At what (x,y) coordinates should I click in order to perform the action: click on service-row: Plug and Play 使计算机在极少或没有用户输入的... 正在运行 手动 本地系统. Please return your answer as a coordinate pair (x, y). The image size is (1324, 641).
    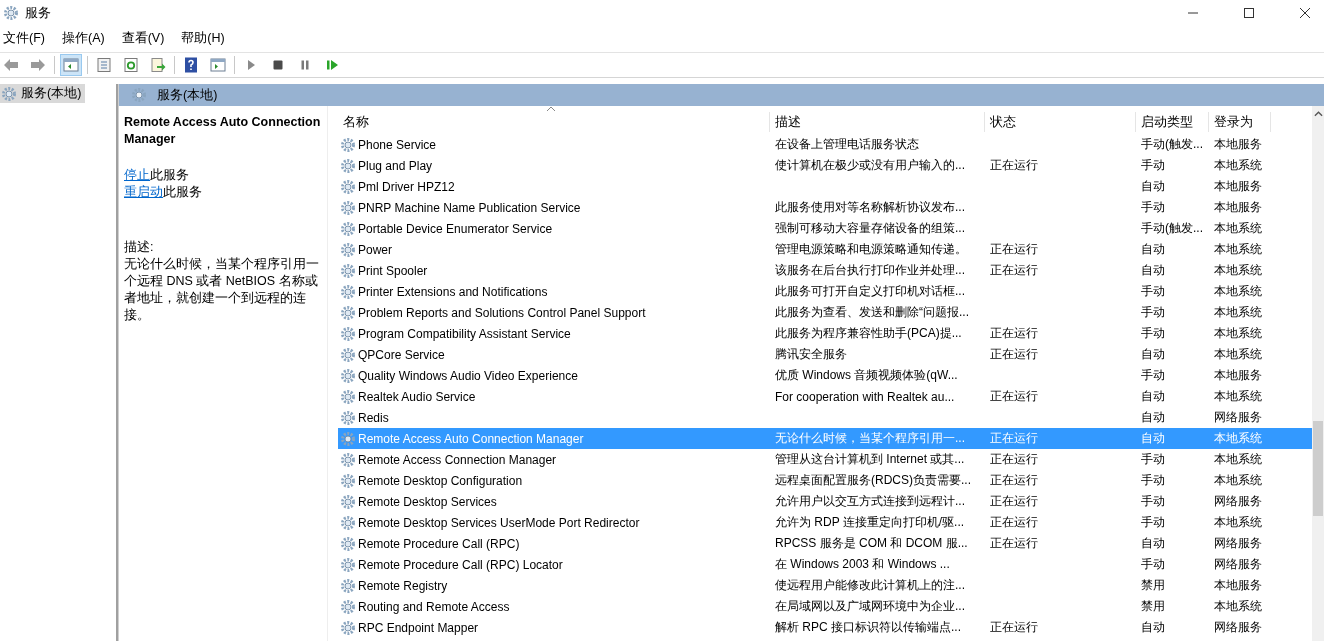
    Looking at the image, I should click on (825, 165).